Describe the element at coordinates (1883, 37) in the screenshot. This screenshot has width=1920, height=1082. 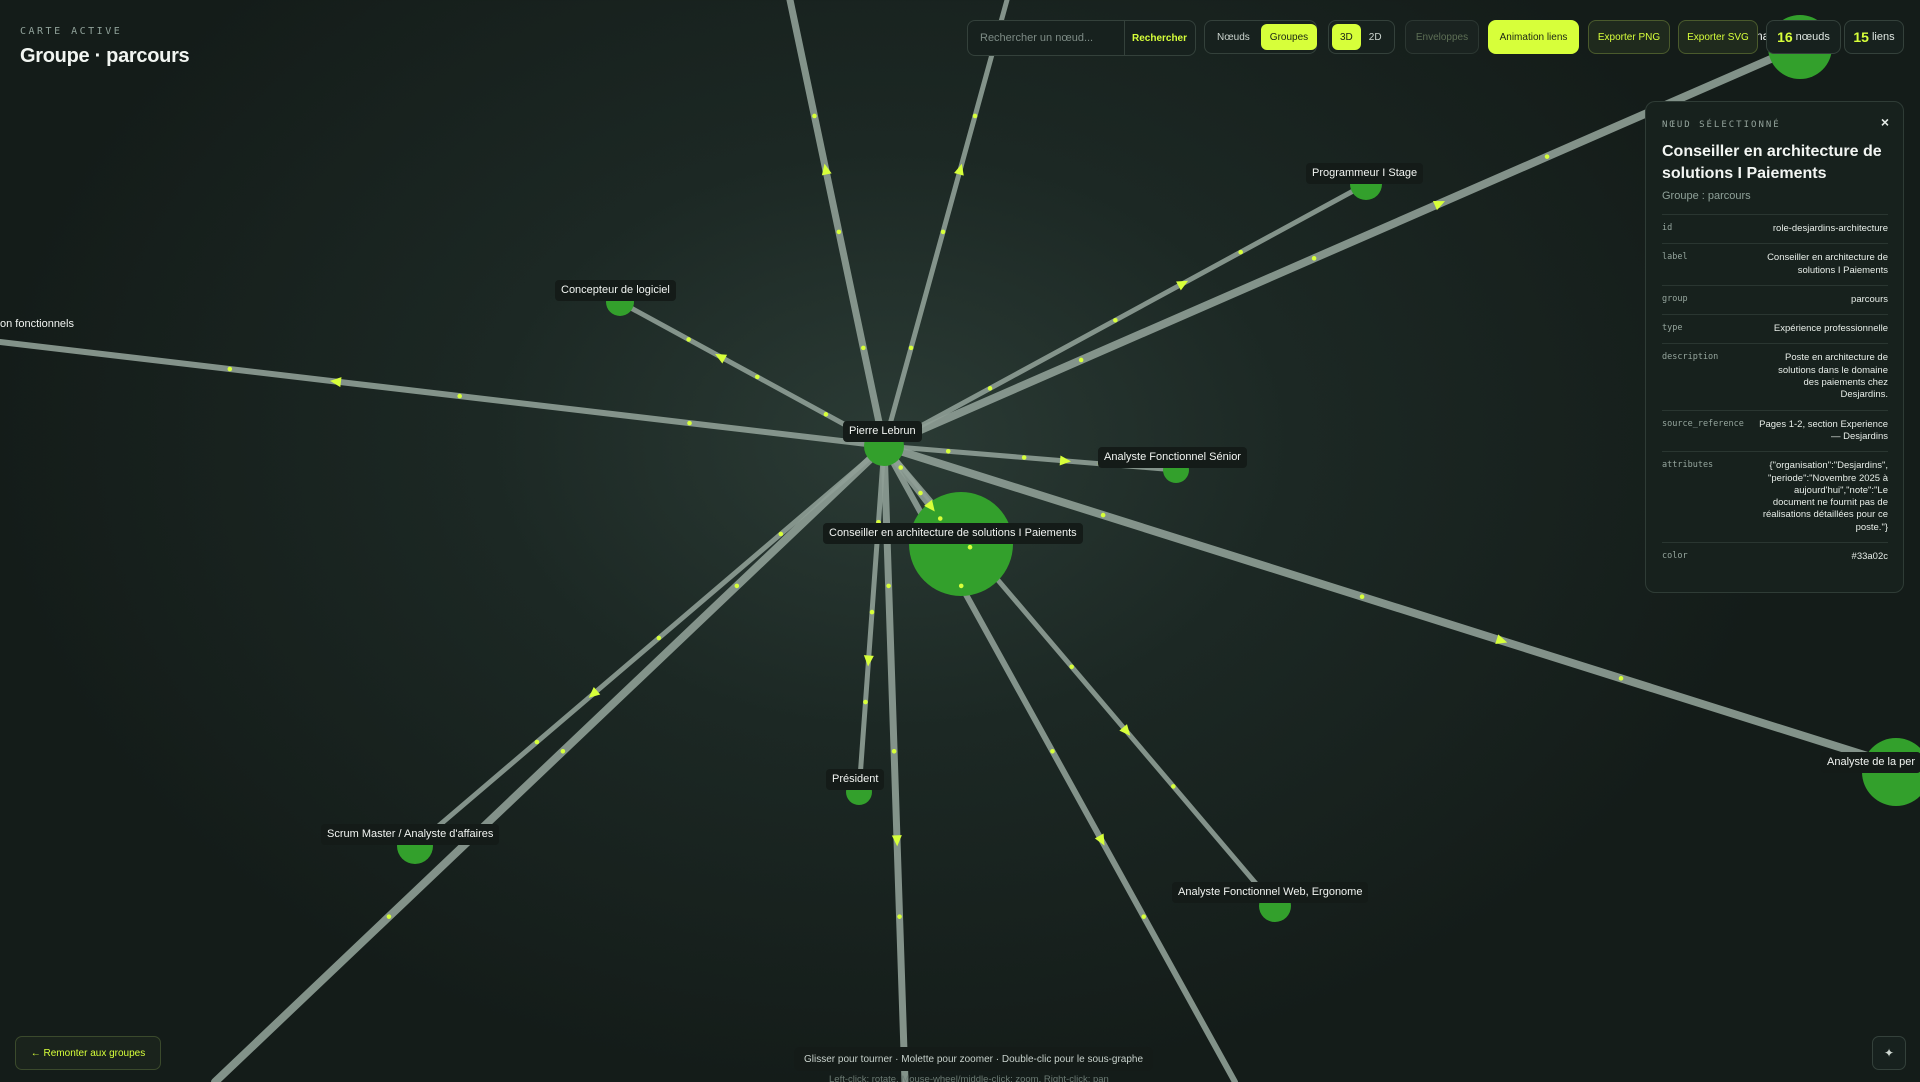
I see `links-unit: liens` at that location.